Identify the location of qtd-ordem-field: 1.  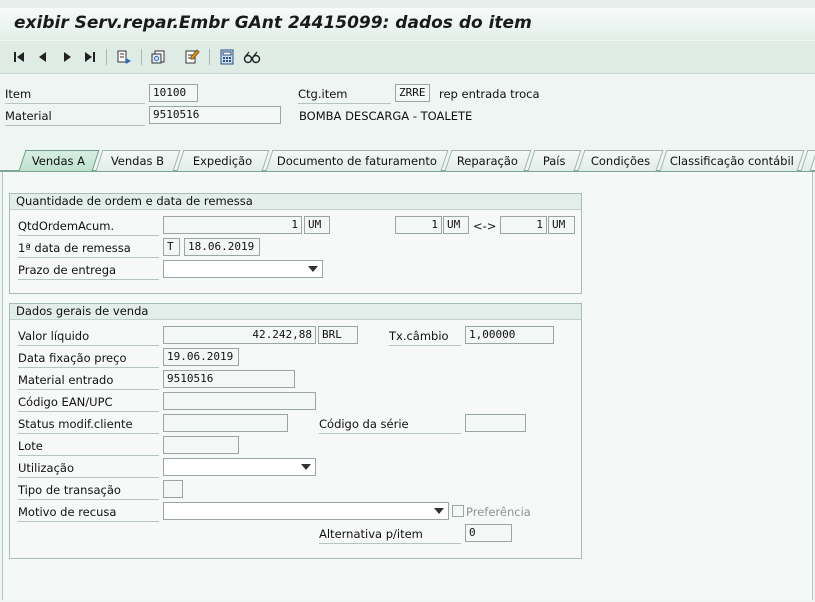
(232, 225).